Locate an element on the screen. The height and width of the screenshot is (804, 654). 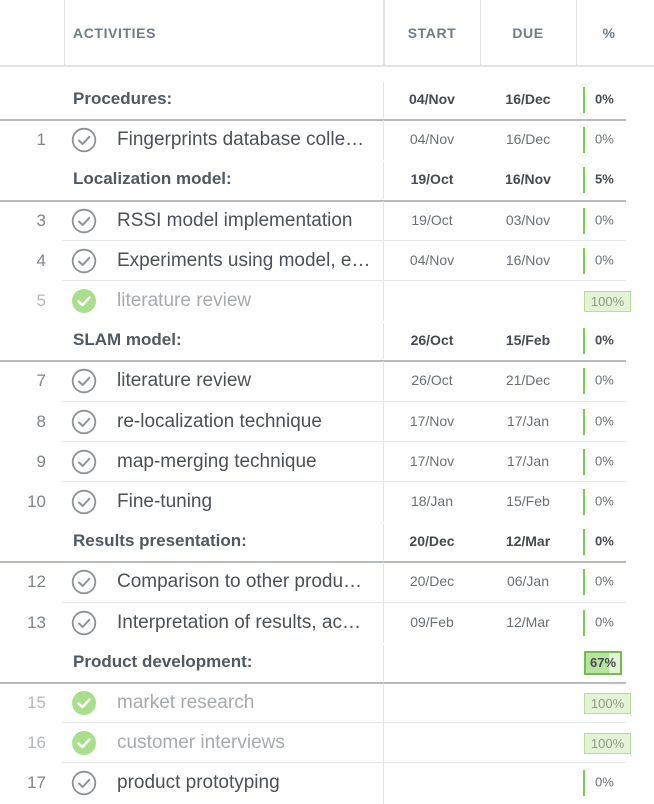
task-due-date: 03/Nov is located at coordinates (528, 220).